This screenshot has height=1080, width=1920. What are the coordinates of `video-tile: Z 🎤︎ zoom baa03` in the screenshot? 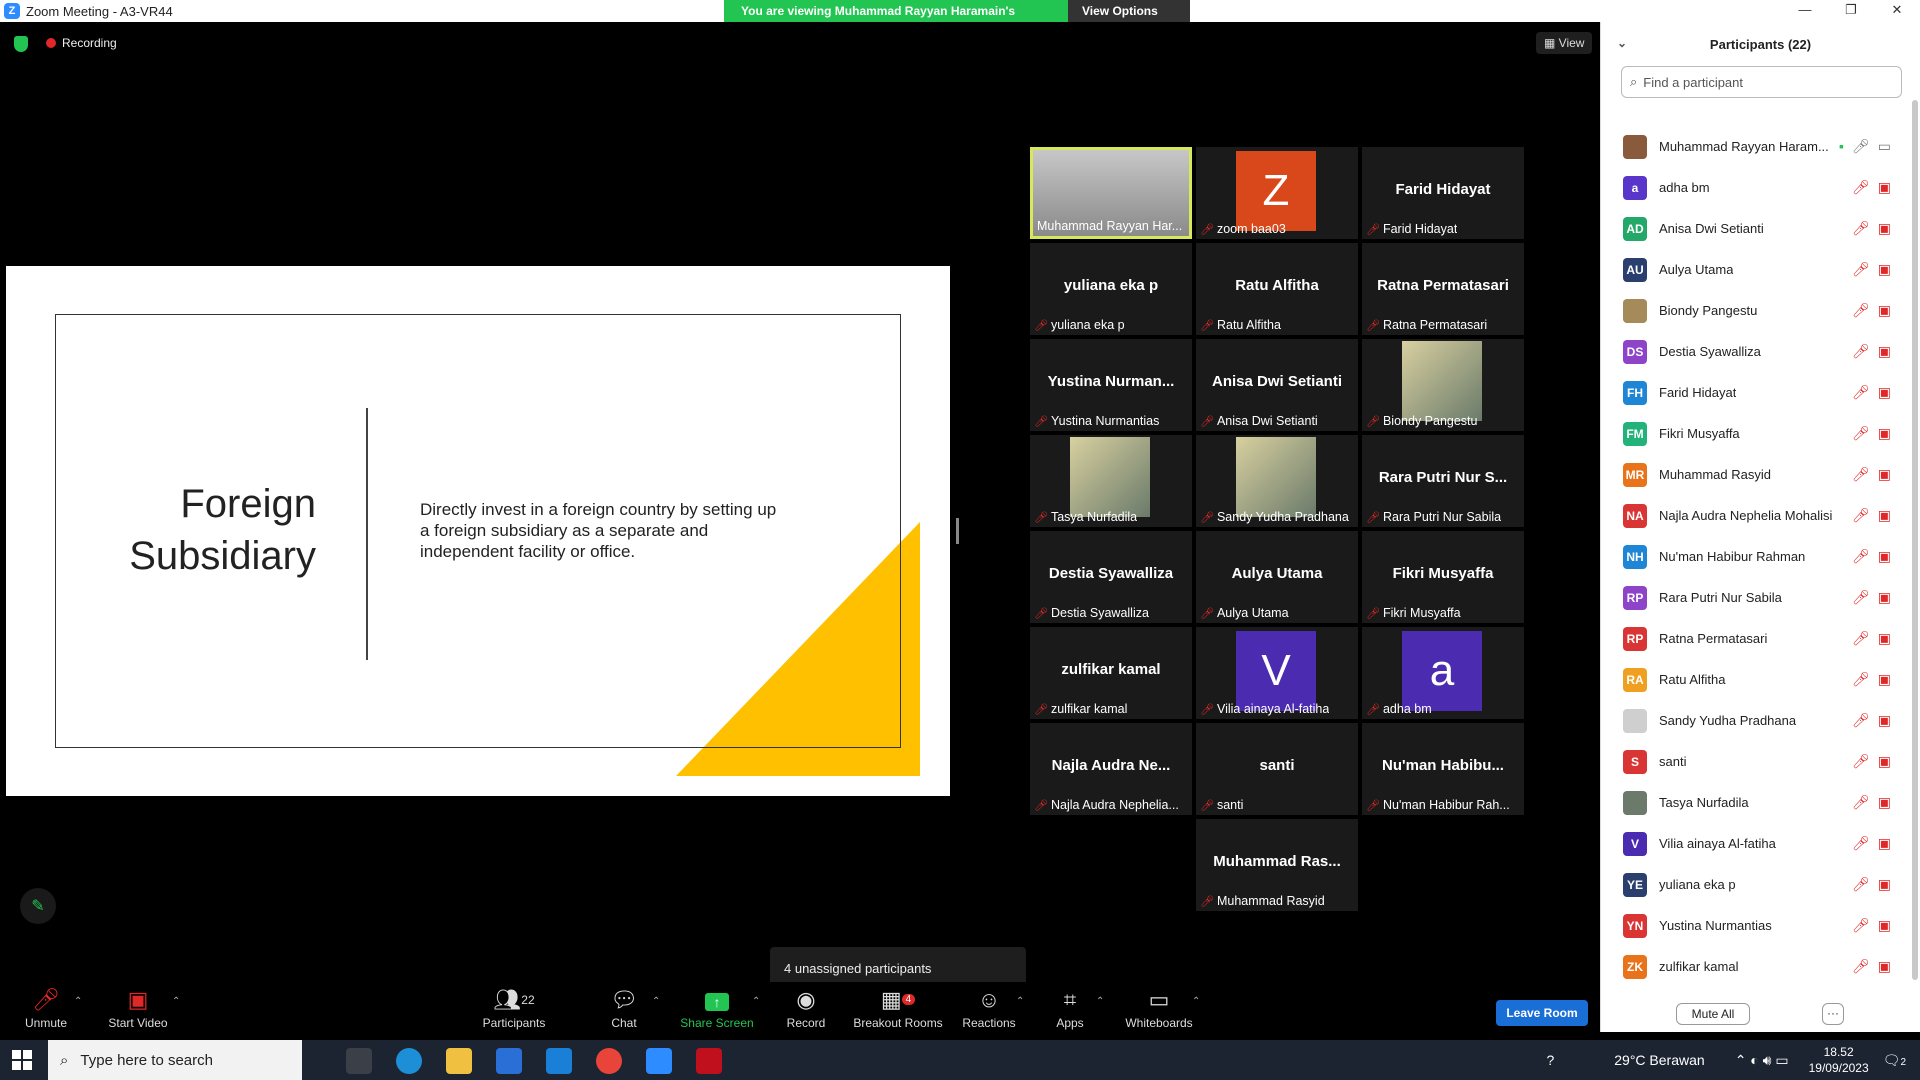 It's located at (1277, 193).